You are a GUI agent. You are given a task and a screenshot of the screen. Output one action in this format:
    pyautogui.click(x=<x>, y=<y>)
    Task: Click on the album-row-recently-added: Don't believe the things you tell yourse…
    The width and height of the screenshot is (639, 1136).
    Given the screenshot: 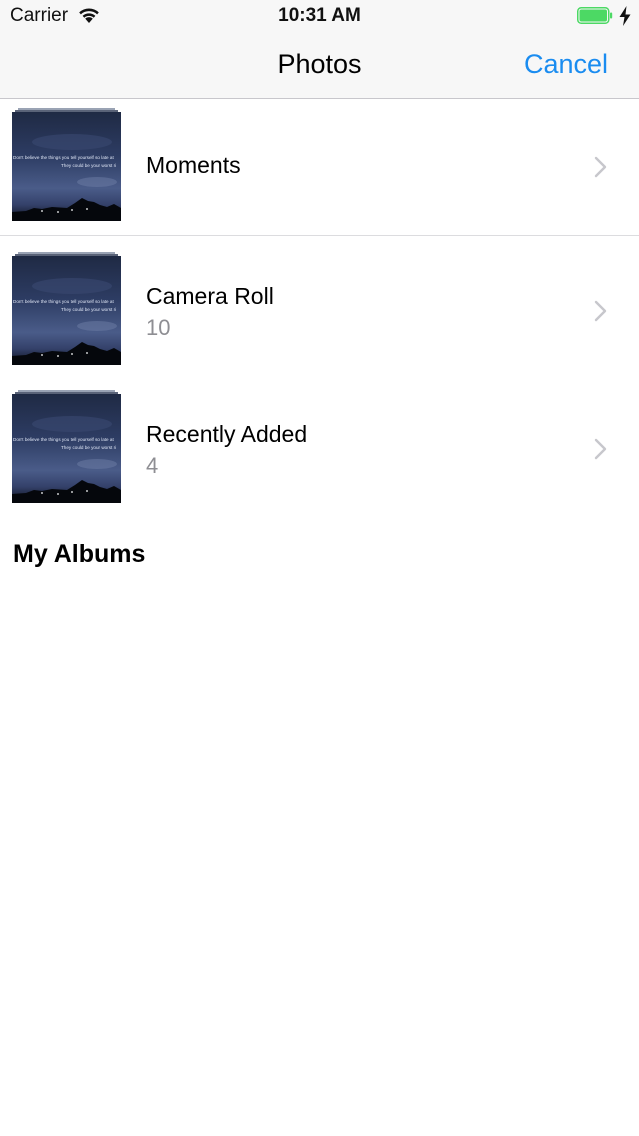 What is the action you would take?
    pyautogui.click(x=319, y=443)
    